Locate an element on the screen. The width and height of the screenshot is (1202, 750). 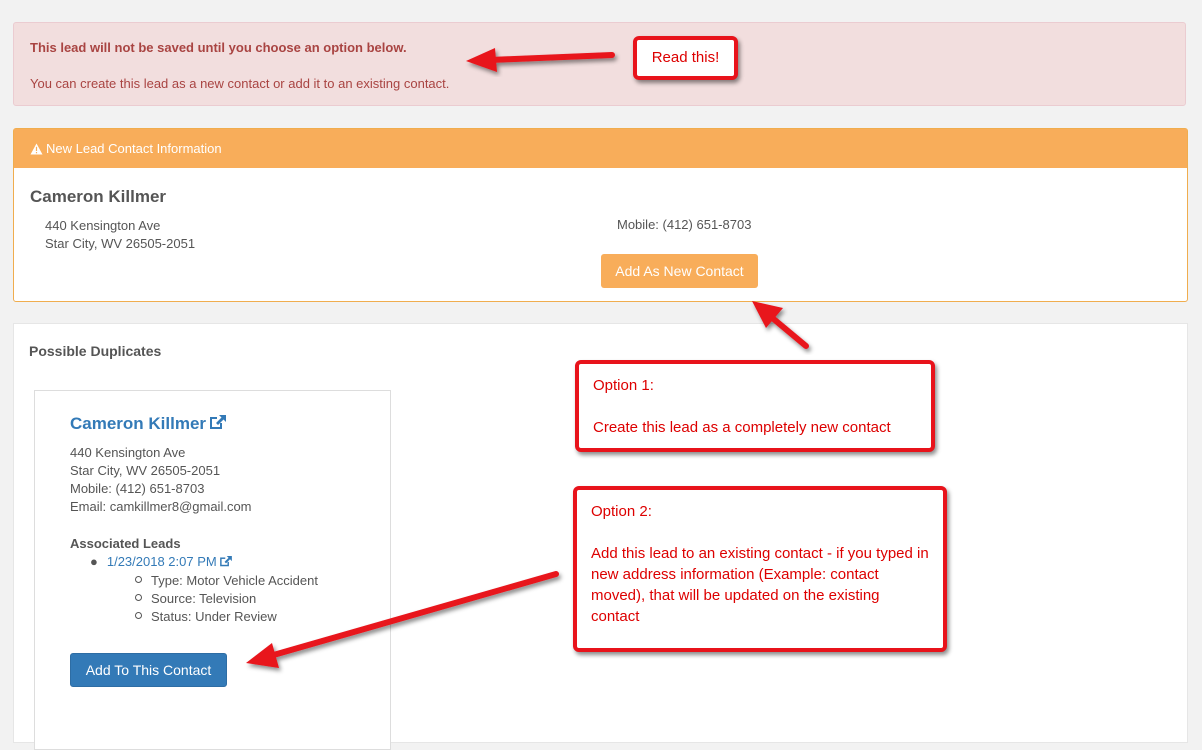
warning-icon is located at coordinates (36, 149).